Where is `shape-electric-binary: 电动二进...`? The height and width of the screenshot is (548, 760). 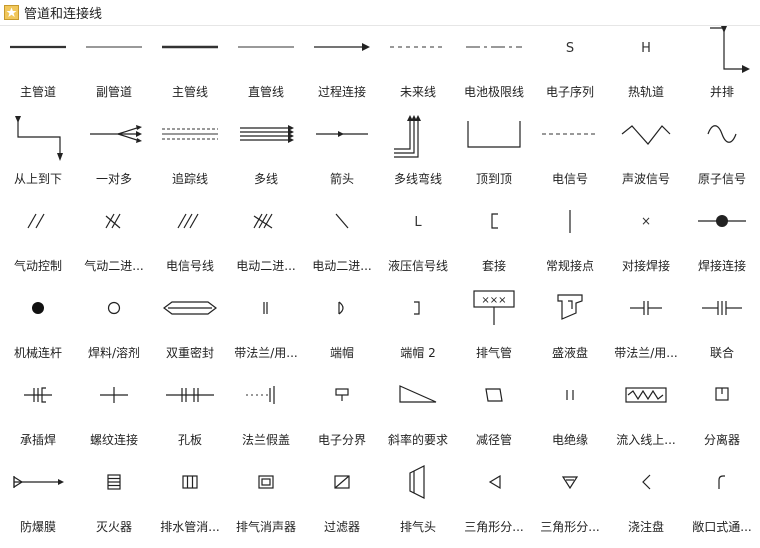 shape-electric-binary: 电动二进... is located at coordinates (266, 243).